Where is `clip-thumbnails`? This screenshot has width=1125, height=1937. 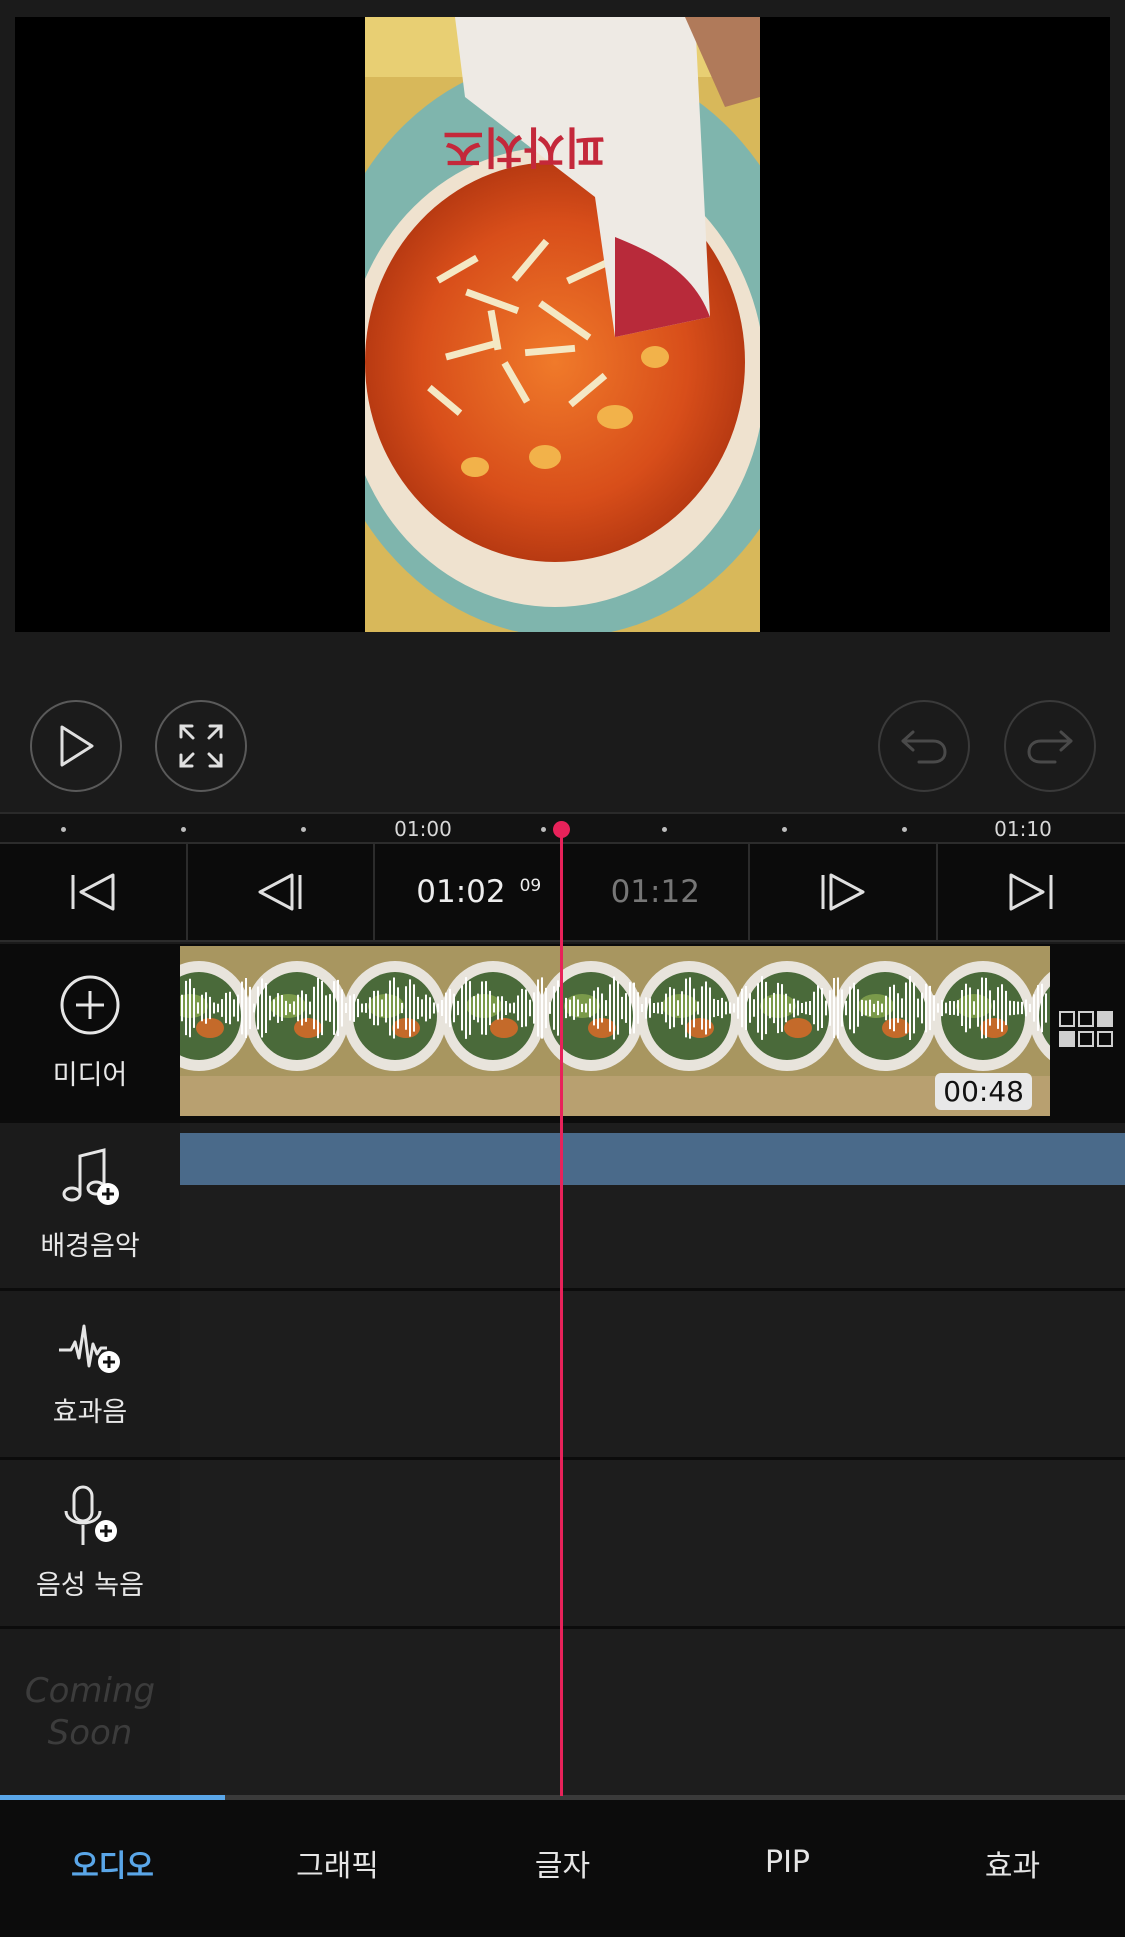
clip-thumbnails is located at coordinates (615, 1031).